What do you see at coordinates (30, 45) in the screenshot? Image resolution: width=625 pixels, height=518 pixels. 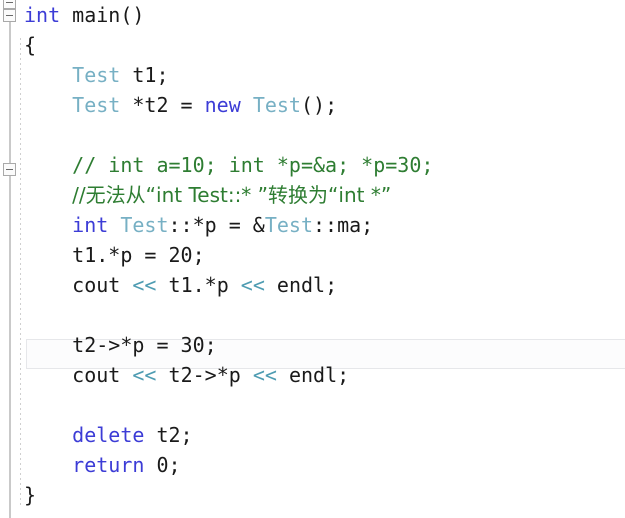 I see `code-token-plain: {` at bounding box center [30, 45].